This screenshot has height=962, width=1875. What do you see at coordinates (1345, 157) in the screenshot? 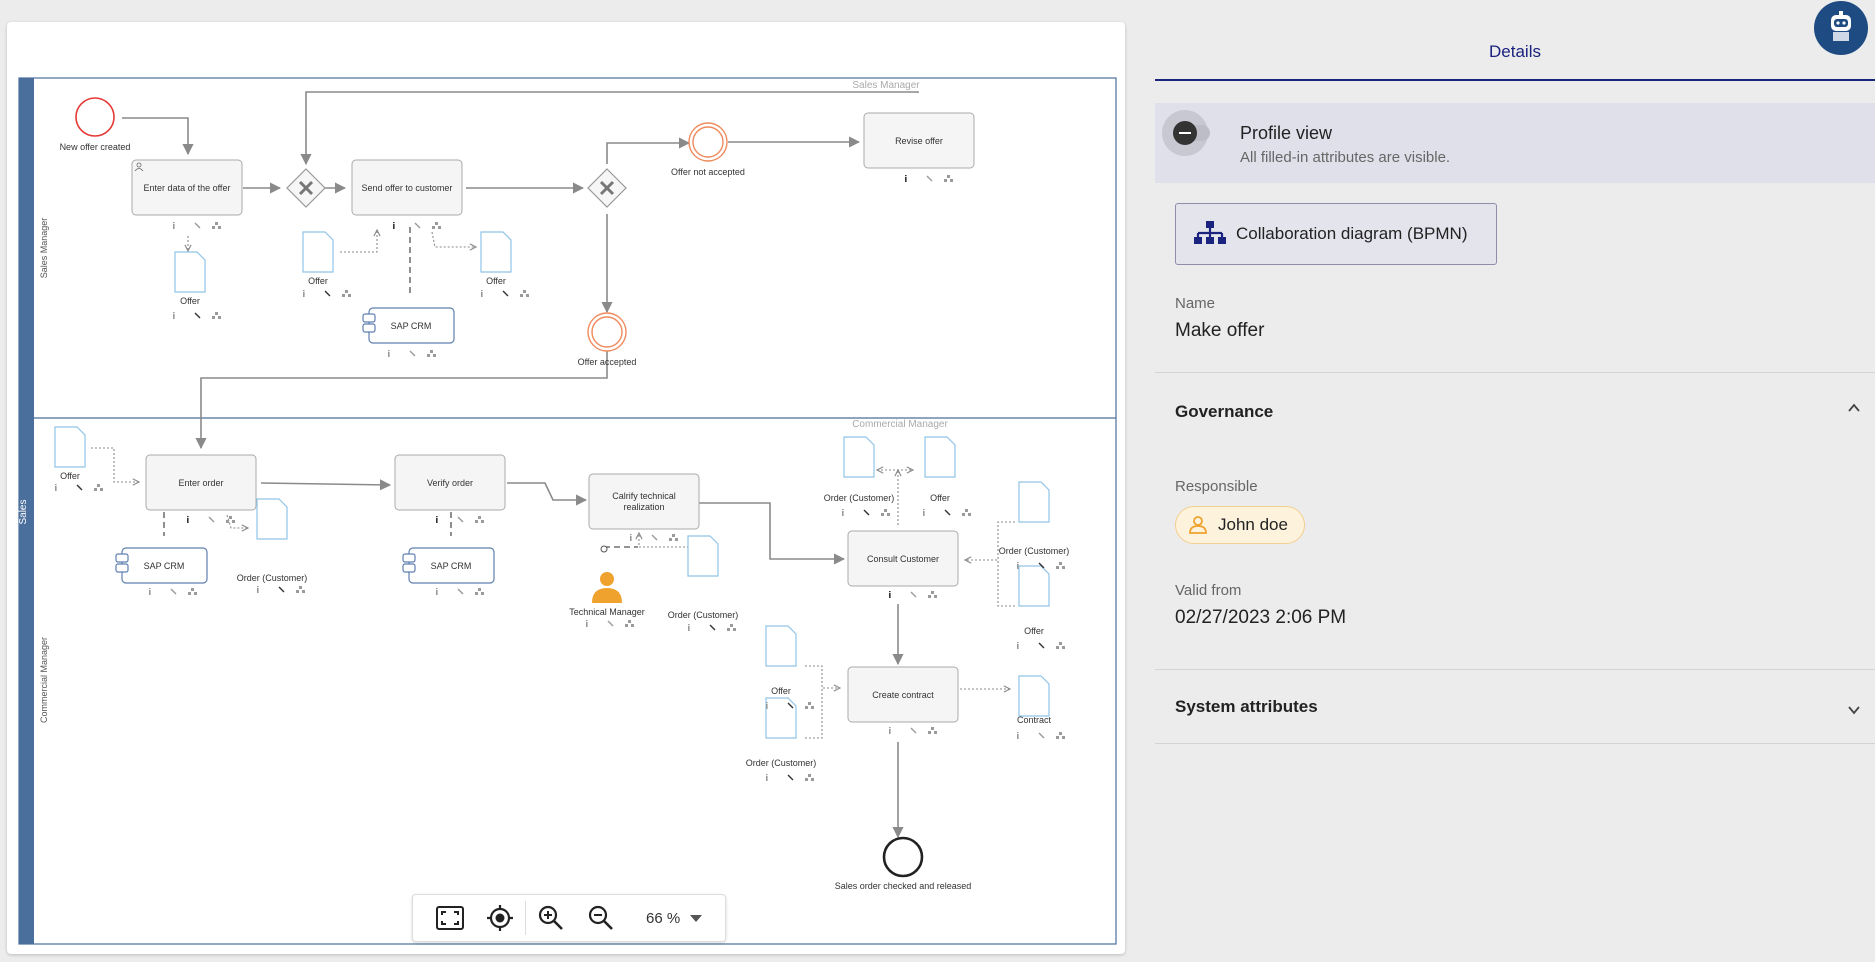
I see `profile-view-subtitle: All filled-in attributes are visible.` at bounding box center [1345, 157].